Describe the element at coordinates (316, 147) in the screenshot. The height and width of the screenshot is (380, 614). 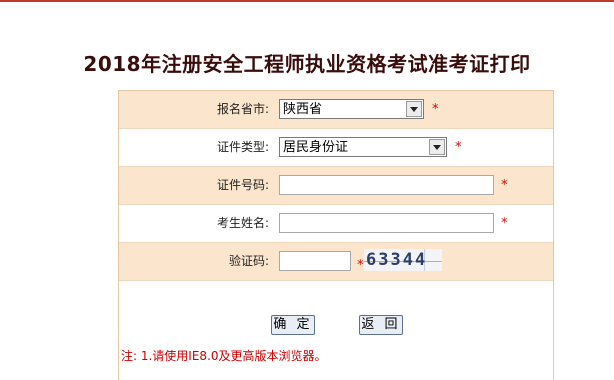
I see `id-type-select-value: 居民身份证` at that location.